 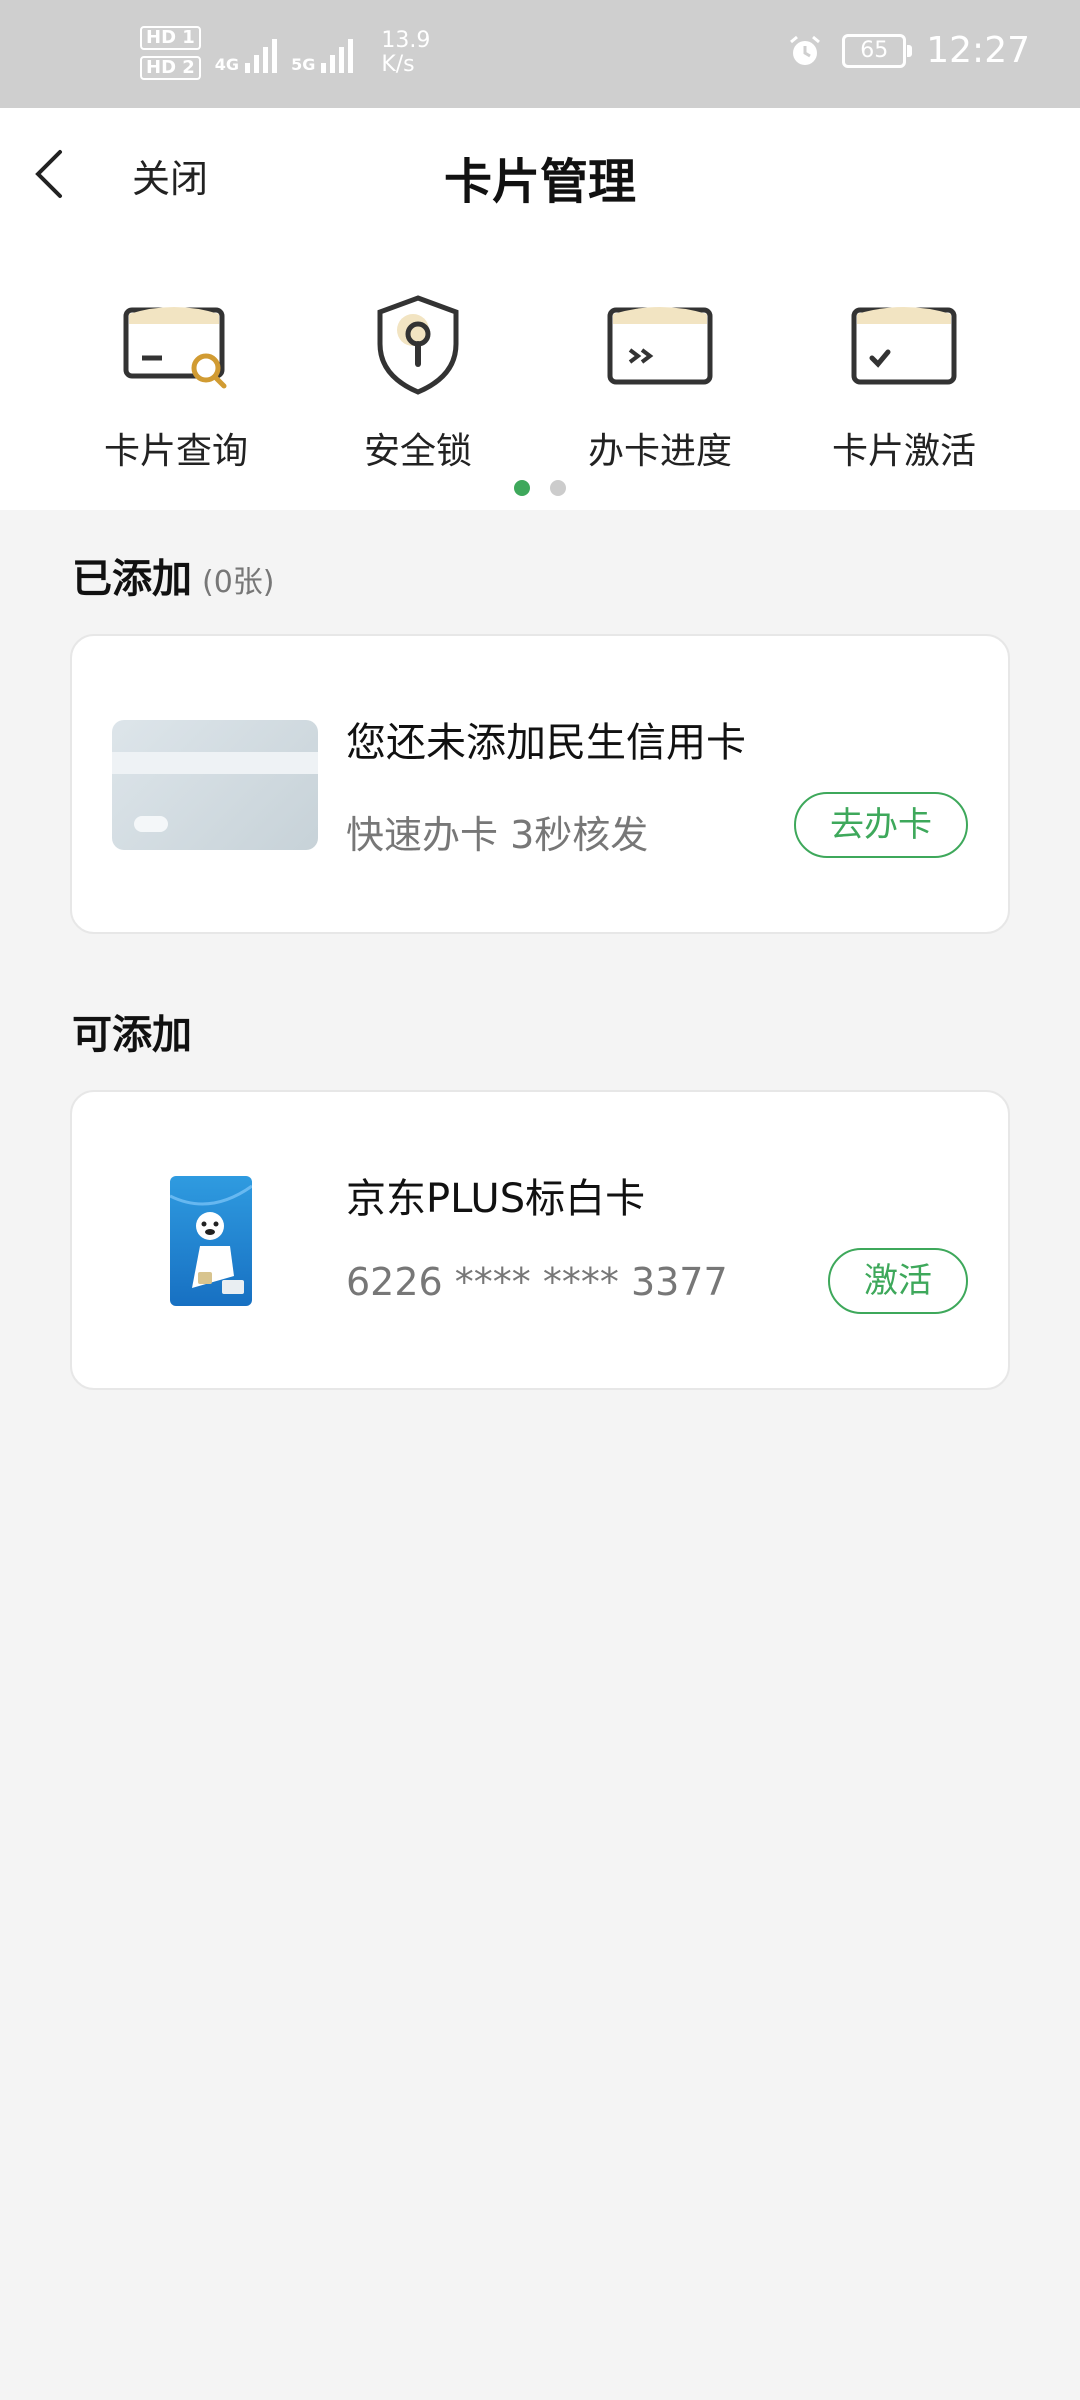 I want to click on addable-section-title: 可添加, so click(x=132, y=1035).